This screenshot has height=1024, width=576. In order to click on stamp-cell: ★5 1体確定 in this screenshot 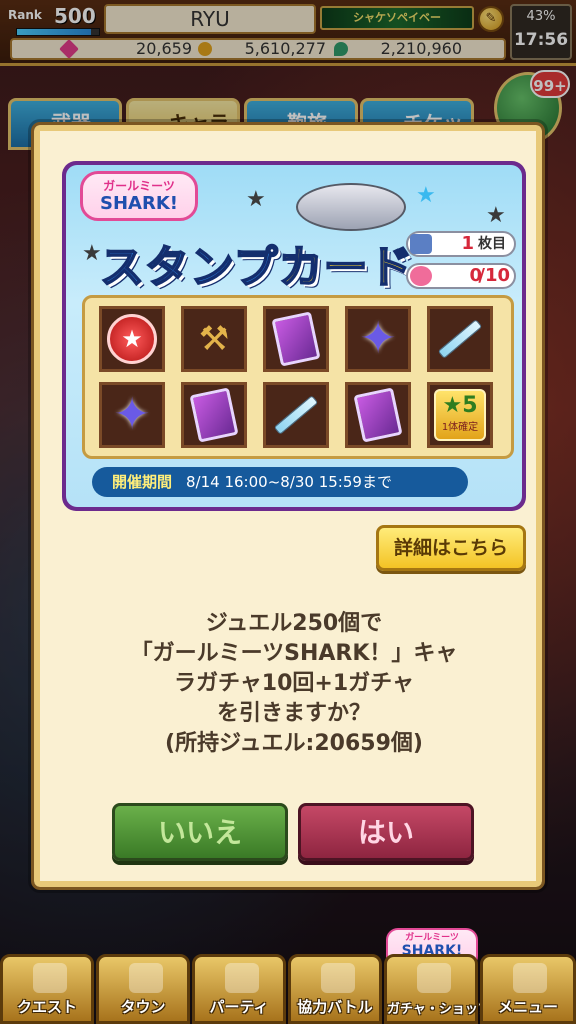, I will do `click(460, 415)`.